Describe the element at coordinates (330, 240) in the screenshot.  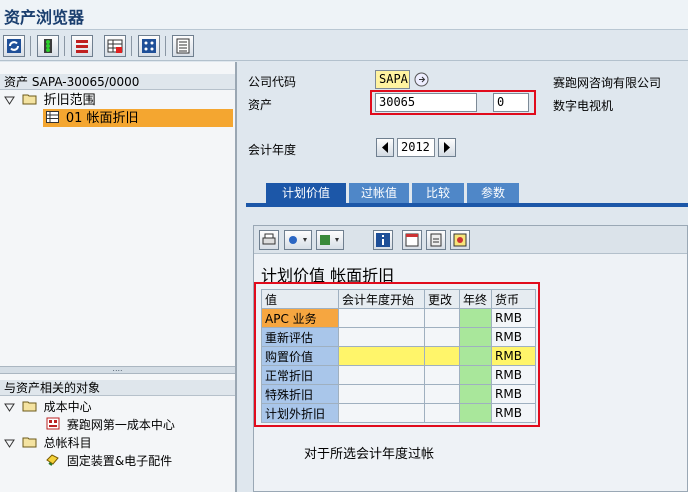
I see `export-icon` at that location.